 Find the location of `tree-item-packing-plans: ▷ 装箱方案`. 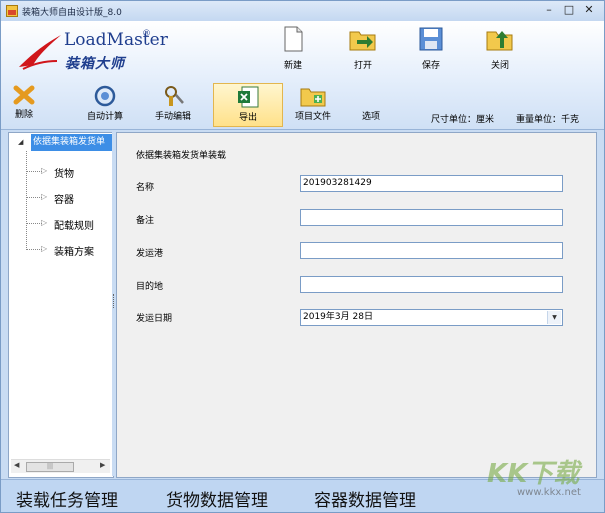

tree-item-packing-plans: ▷ 装箱方案 is located at coordinates (61, 250).